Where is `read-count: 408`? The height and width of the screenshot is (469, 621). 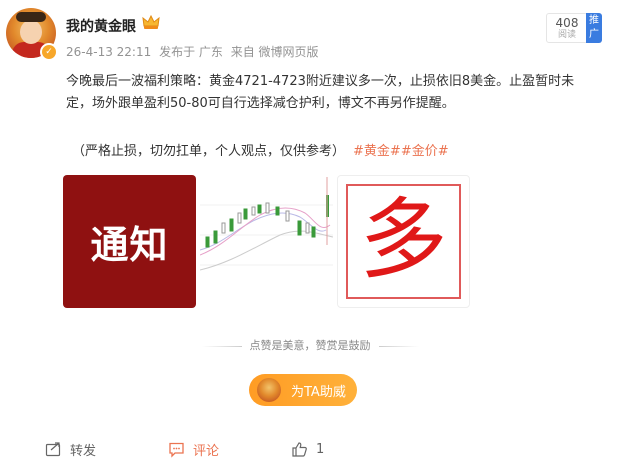 read-count: 408 is located at coordinates (567, 23).